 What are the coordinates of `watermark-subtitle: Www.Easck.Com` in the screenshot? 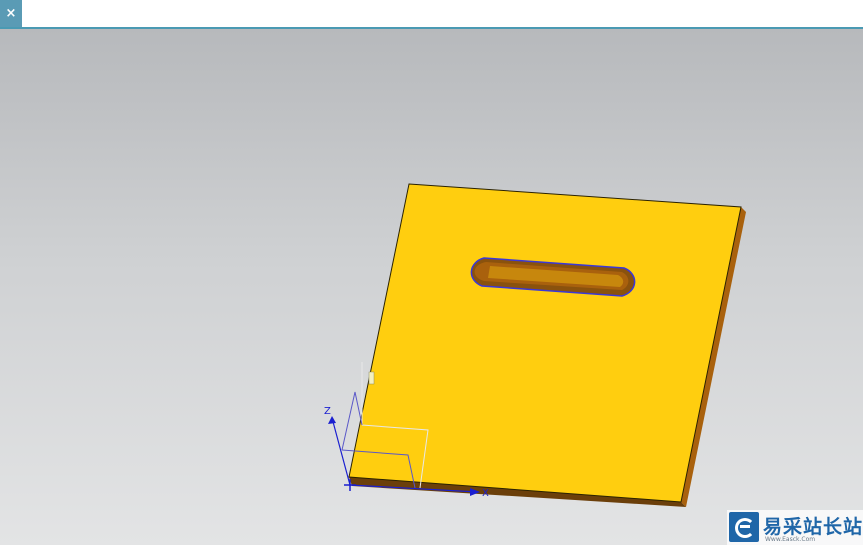 It's located at (790, 539).